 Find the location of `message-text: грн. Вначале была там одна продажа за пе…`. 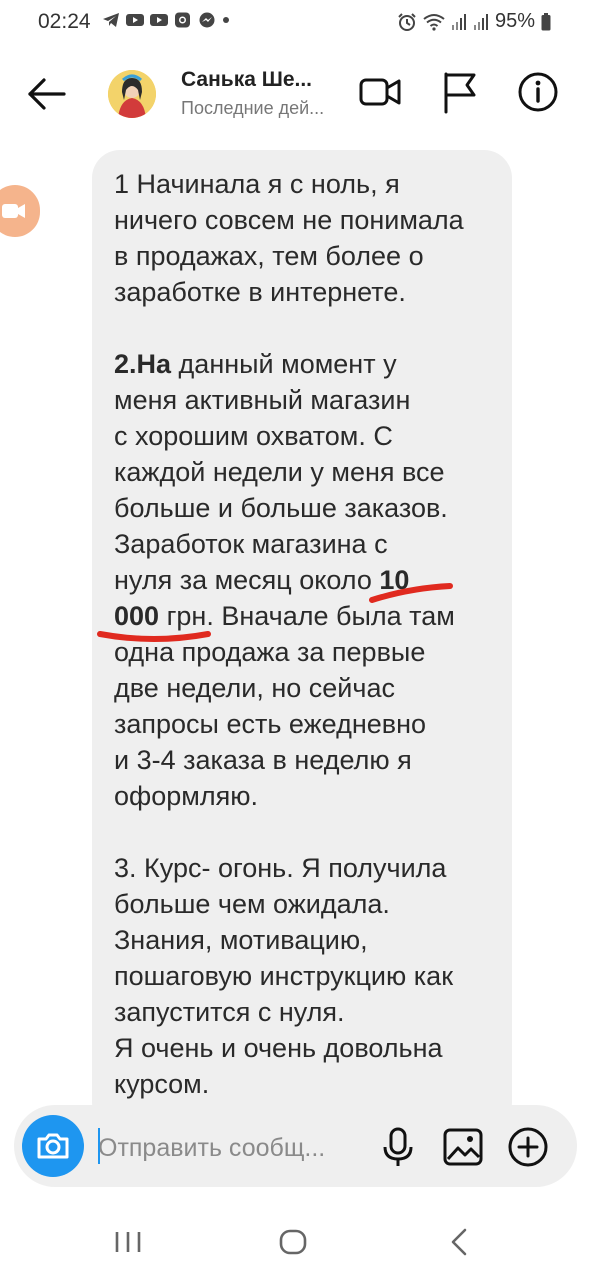

message-text: грн. Вначале была там одна продажа за пе… is located at coordinates (284, 706).